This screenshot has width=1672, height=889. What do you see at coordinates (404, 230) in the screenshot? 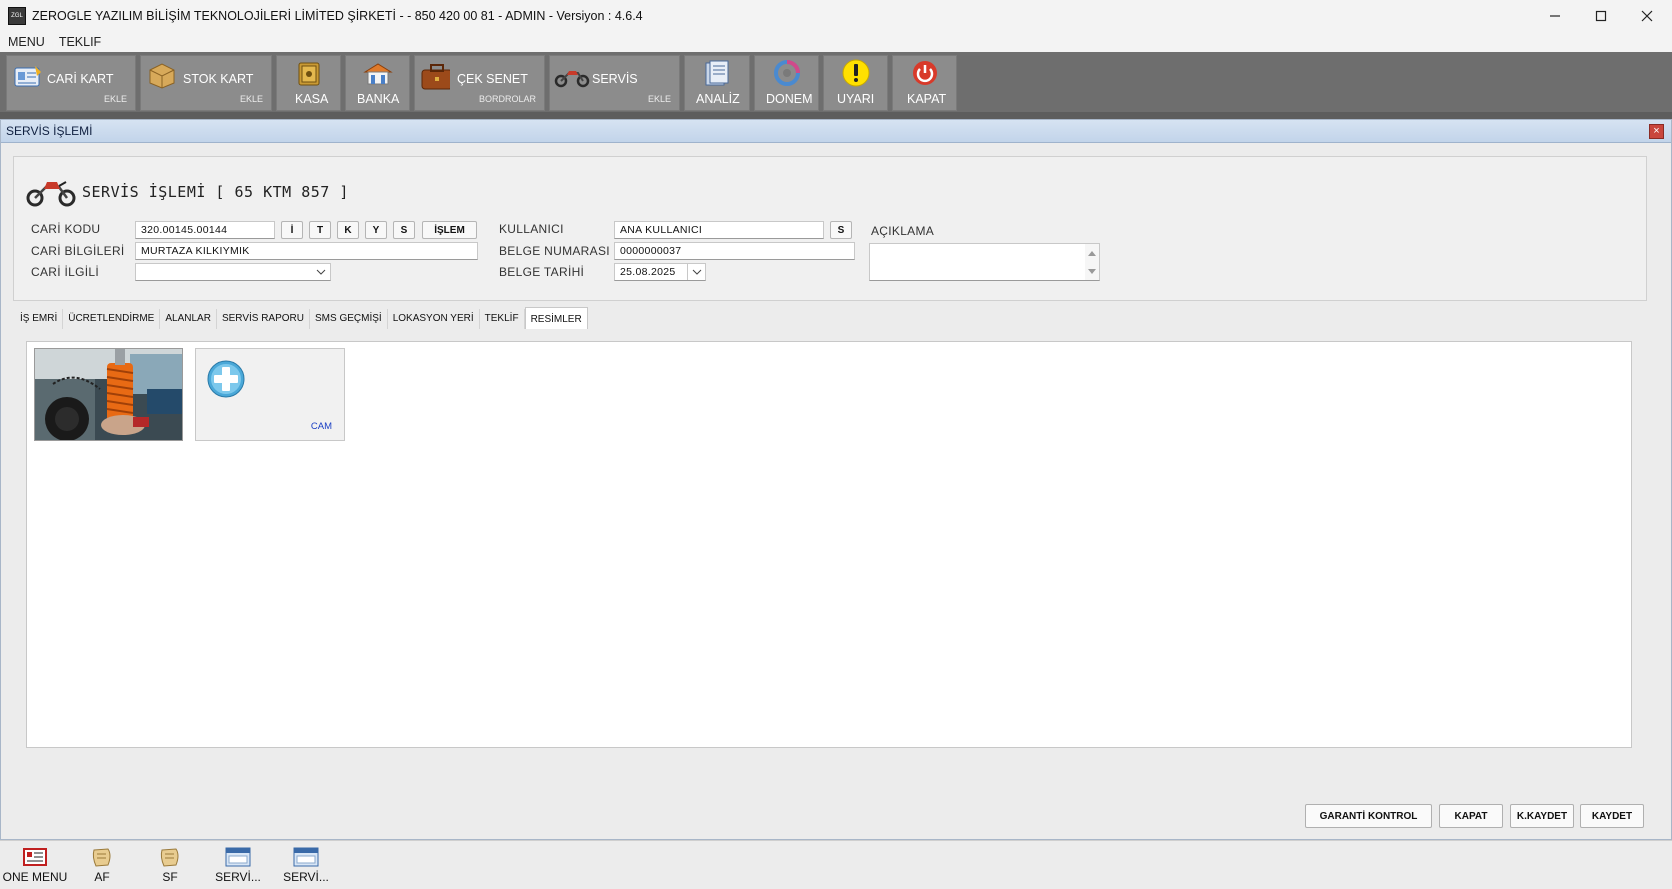
I see `cari-s-button: S` at bounding box center [404, 230].